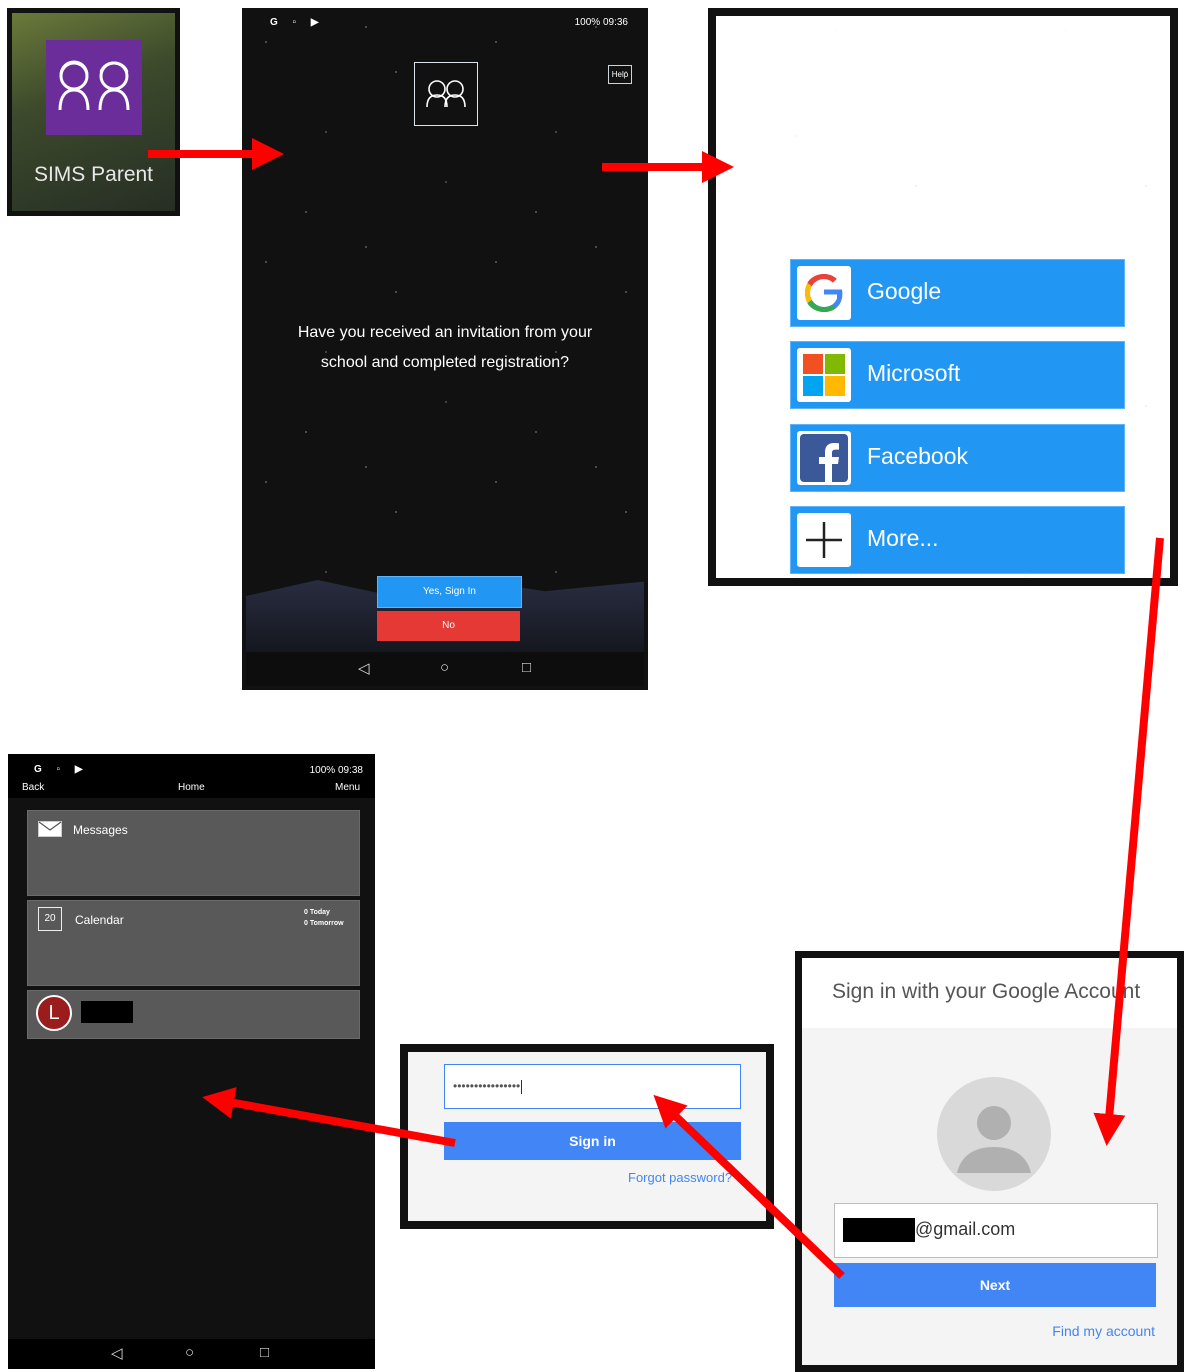  What do you see at coordinates (1128, 841) in the screenshot?
I see `arrow-accounts-to-google` at bounding box center [1128, 841].